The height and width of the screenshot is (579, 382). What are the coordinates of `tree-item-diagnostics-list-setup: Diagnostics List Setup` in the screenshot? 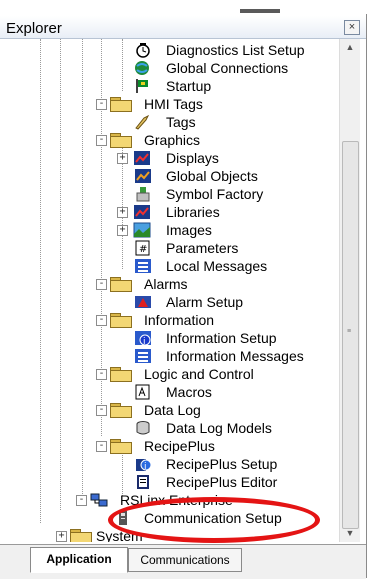 It's located at (225, 50).